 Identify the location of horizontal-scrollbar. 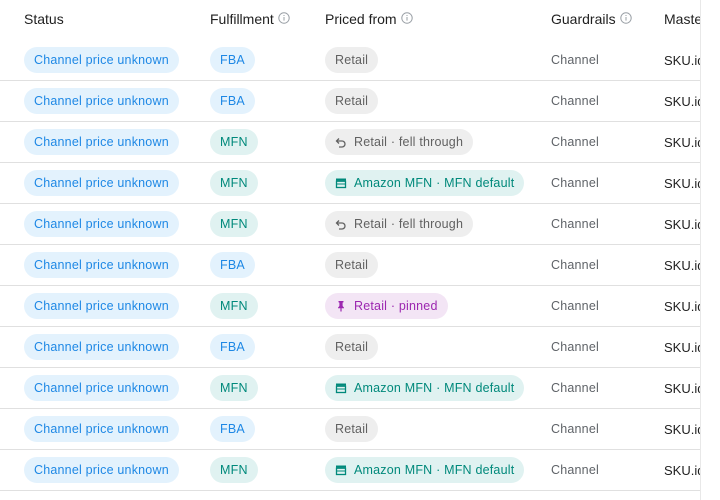
(350, 496).